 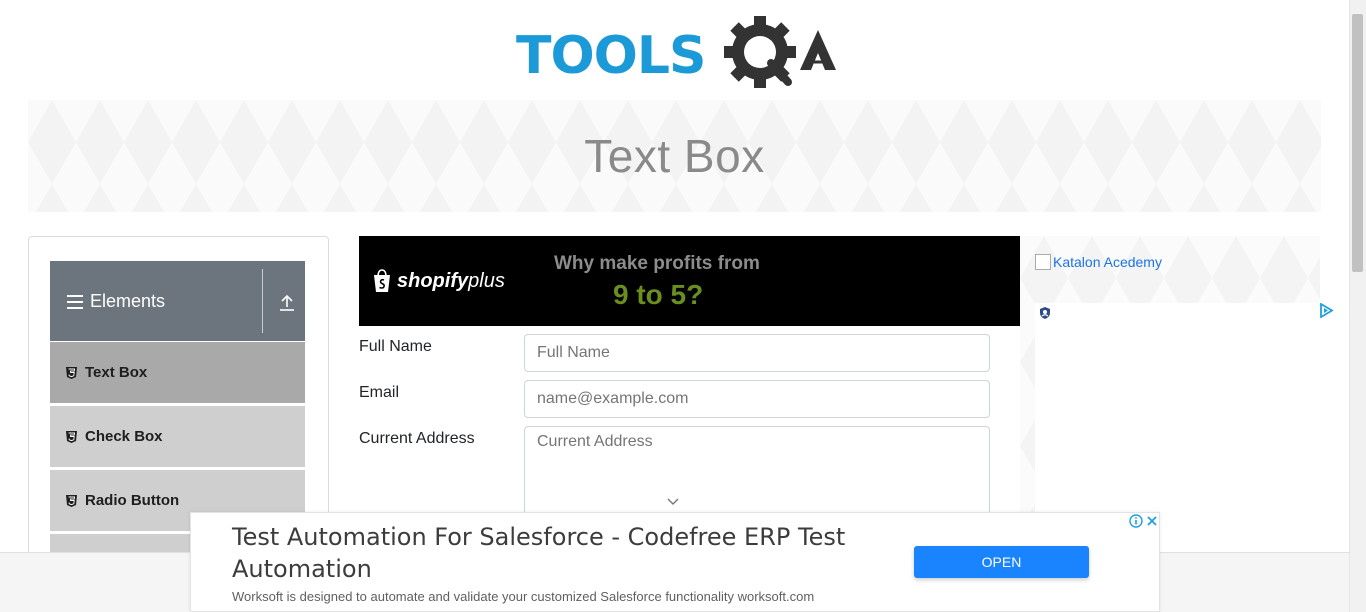 I want to click on shopify-brand: shopify, so click(x=433, y=280).